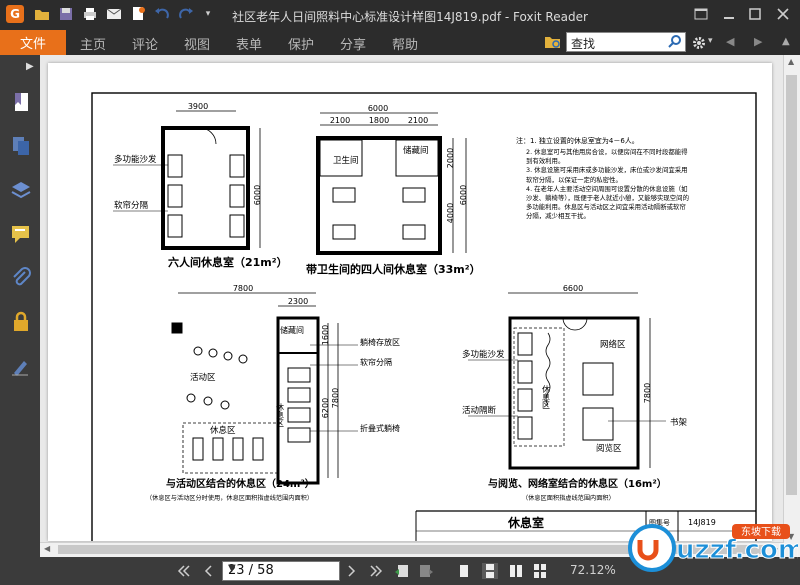  What do you see at coordinates (145, 43) in the screenshot?
I see `tab-comment: 评论` at bounding box center [145, 43].